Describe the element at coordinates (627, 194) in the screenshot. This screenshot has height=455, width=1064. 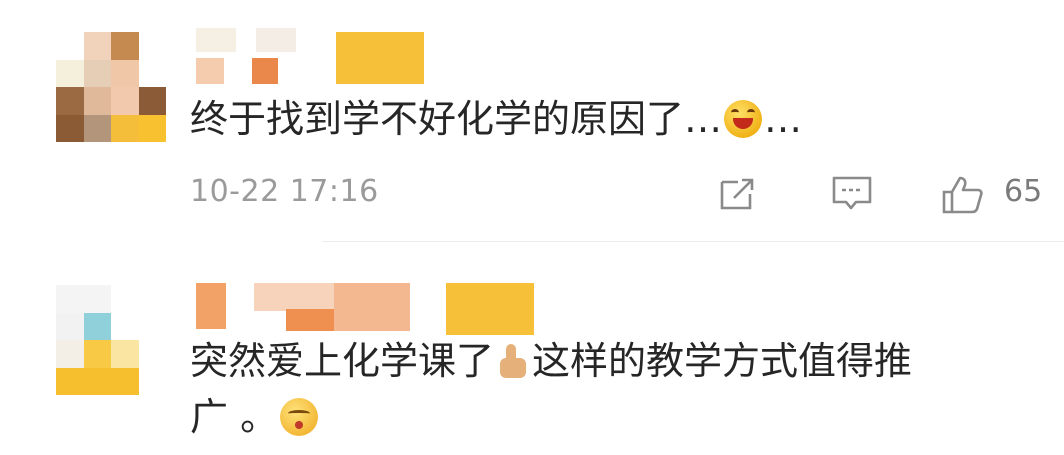
I see `comment-meta: 10-22 17:16 65` at that location.